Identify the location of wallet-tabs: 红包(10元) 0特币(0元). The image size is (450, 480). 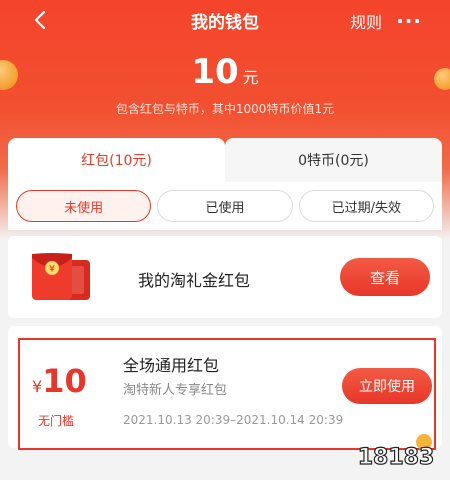
(225, 160).